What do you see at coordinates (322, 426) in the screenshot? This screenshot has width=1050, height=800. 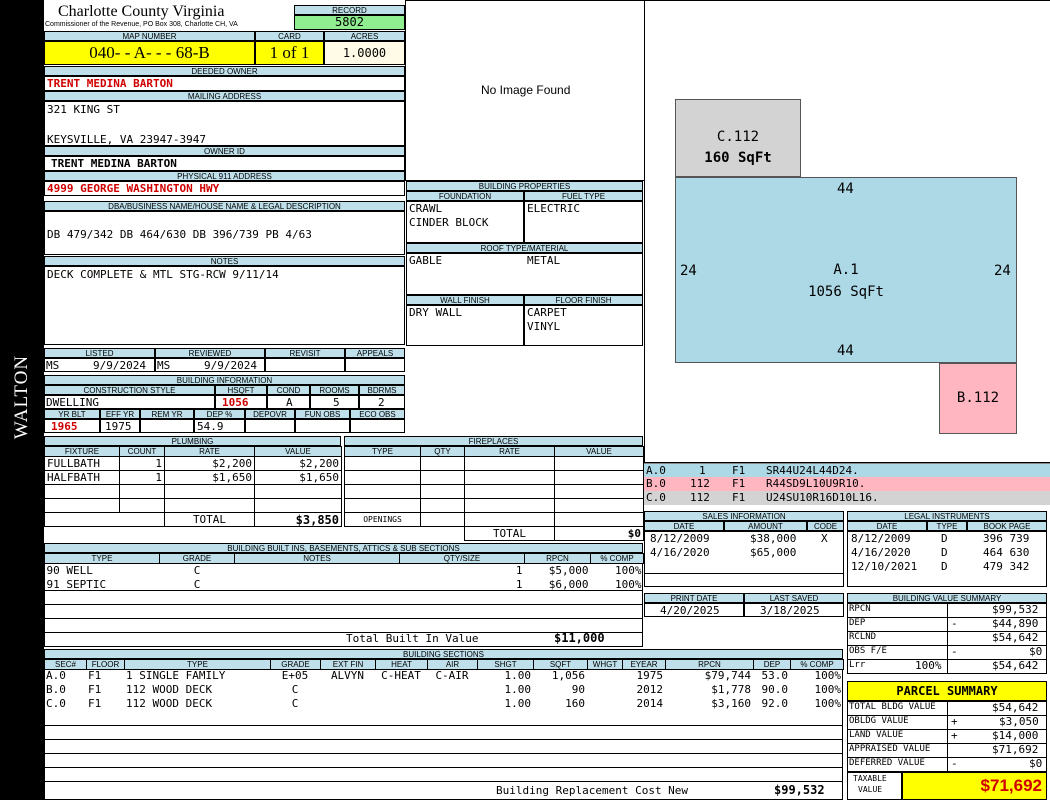 I see `funobs-box` at bounding box center [322, 426].